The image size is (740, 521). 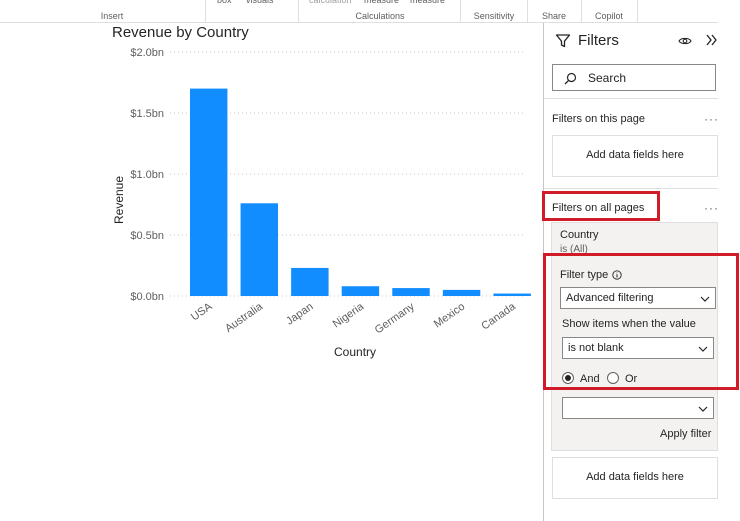 I want to click on x-axis-title: Country, so click(x=355, y=352).